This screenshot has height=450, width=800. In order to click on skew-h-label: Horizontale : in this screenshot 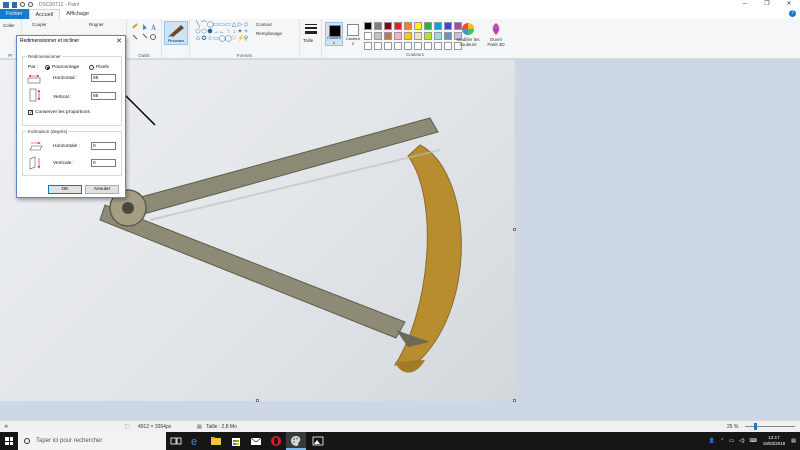, I will do `click(66, 146)`.